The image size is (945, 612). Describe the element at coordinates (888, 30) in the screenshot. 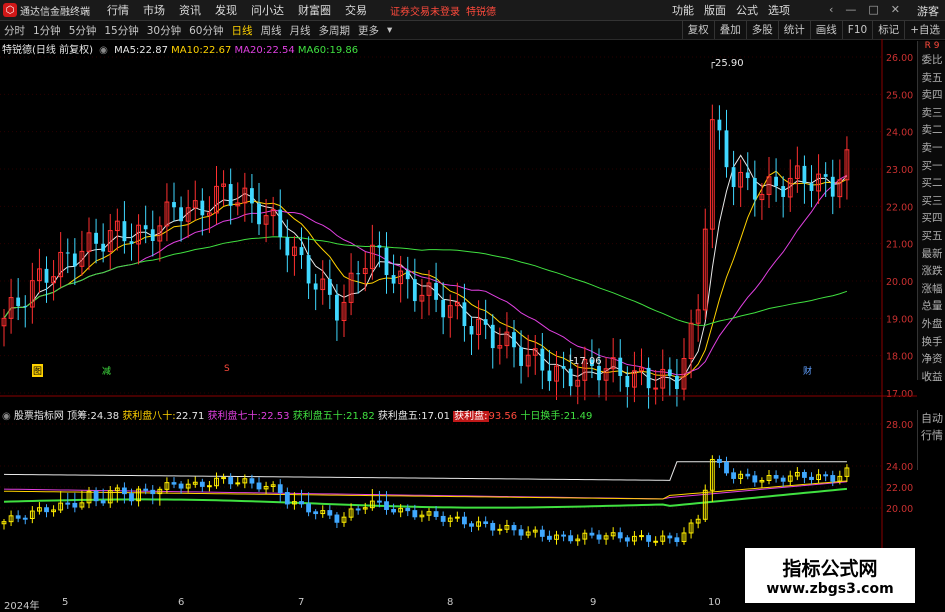

I see `mark-button: 标记` at that location.